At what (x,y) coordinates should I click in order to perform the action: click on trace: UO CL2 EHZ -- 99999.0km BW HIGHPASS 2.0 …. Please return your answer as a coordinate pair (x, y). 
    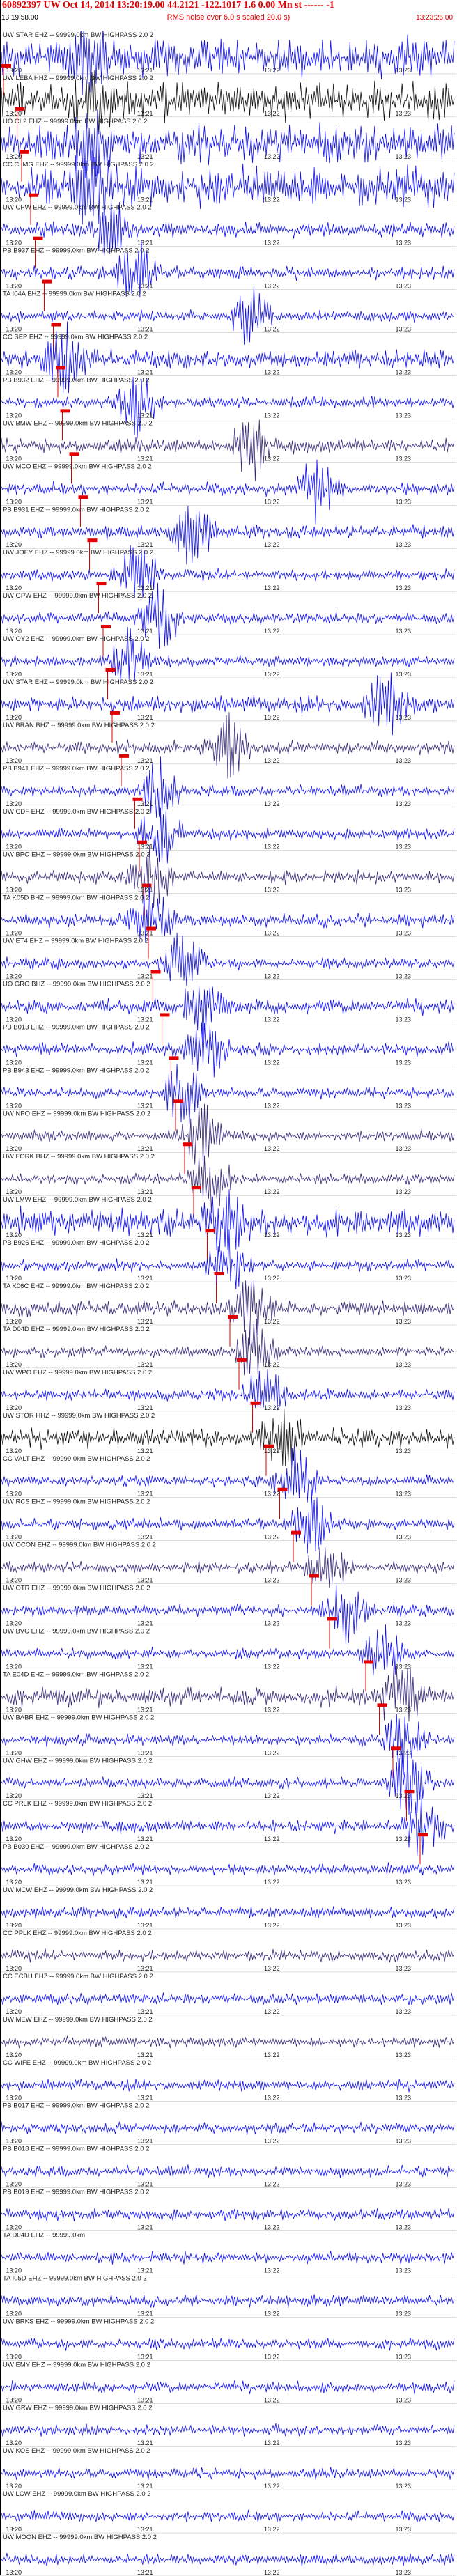
    Looking at the image, I should click on (228, 145).